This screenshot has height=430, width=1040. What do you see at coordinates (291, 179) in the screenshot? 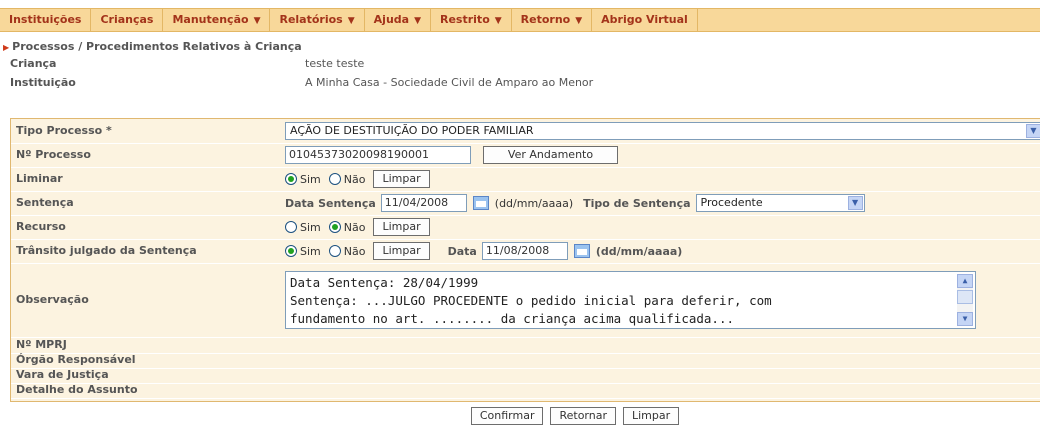
I see `liminar-sim-radio` at bounding box center [291, 179].